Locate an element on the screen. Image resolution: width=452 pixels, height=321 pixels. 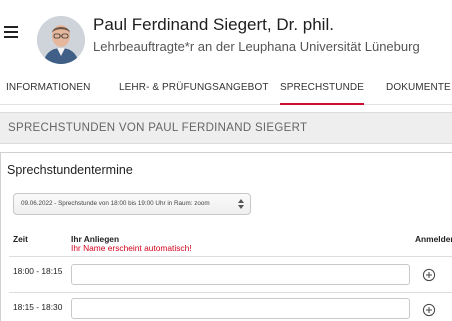
section-banner: SPRECHSTUNDEN VON PAUL FERDINAND SIEGERT is located at coordinates (226, 128).